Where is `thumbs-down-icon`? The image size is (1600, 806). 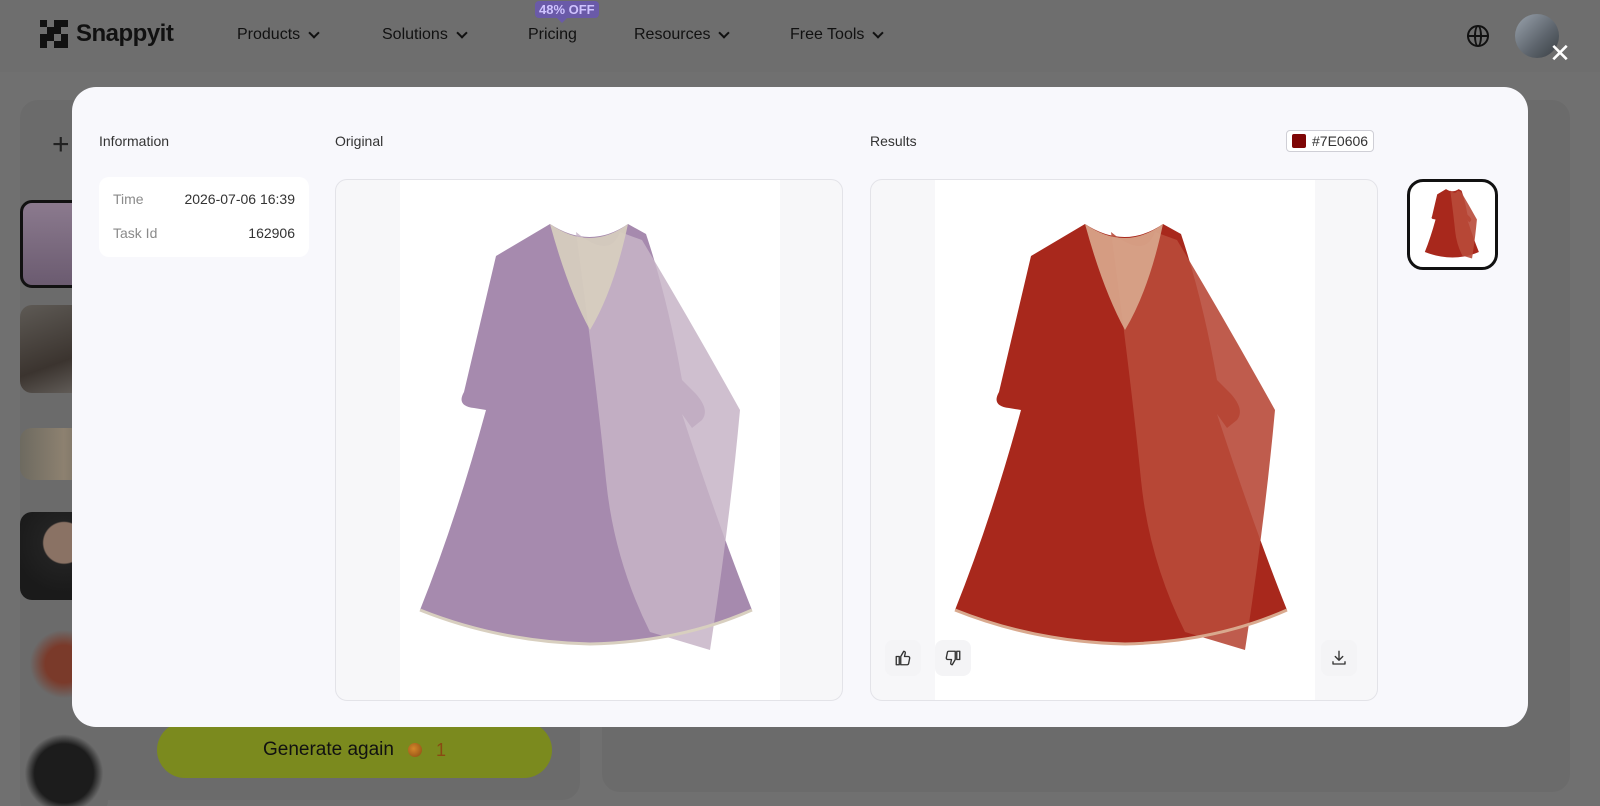
thumbs-down-icon is located at coordinates (953, 658).